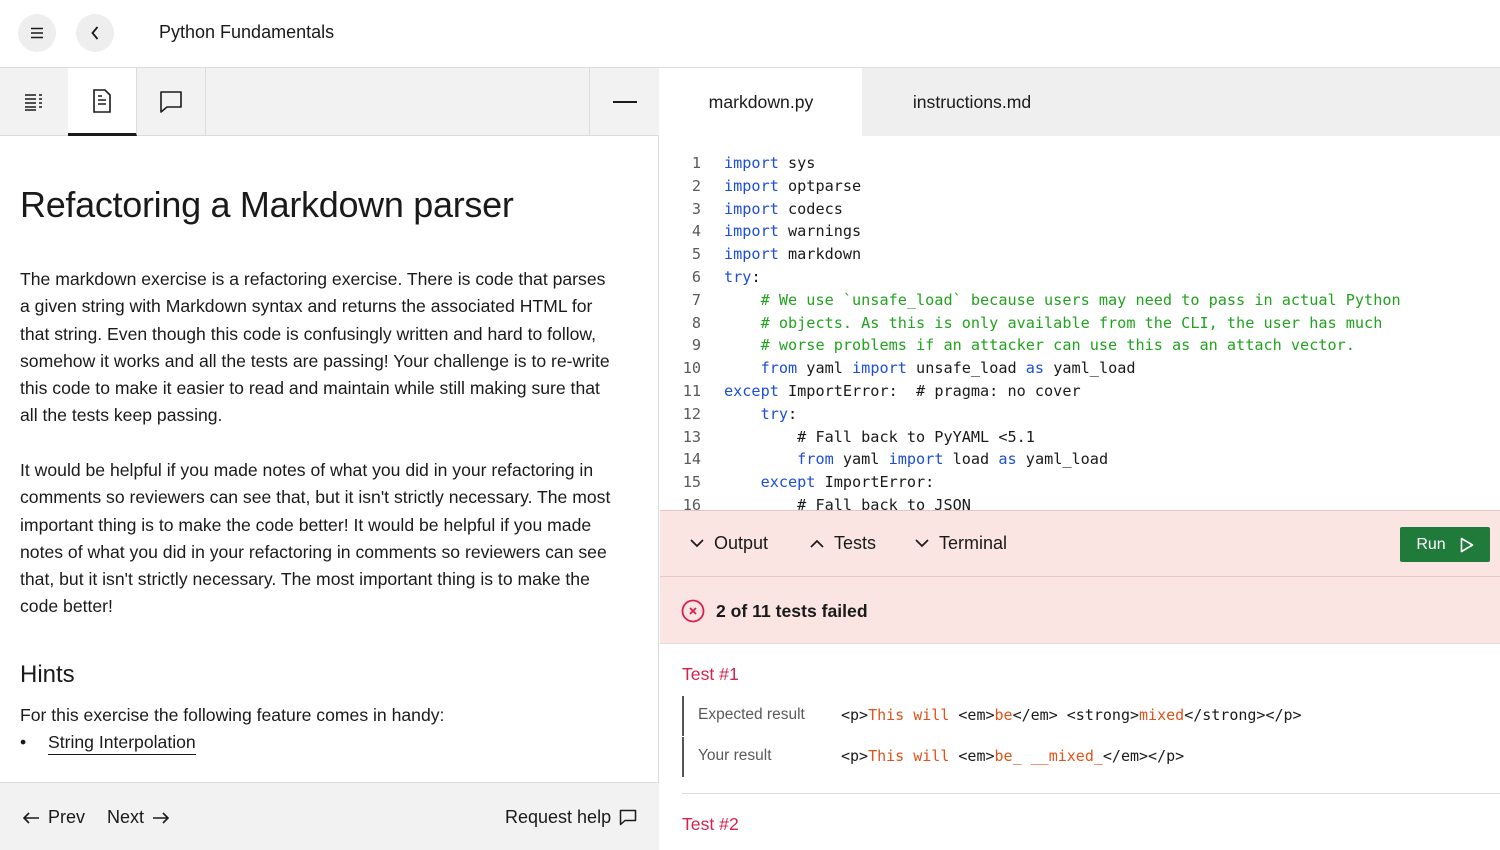 The image size is (1500, 850). I want to click on tab-instructions-md: instructions.md, so click(972, 102).